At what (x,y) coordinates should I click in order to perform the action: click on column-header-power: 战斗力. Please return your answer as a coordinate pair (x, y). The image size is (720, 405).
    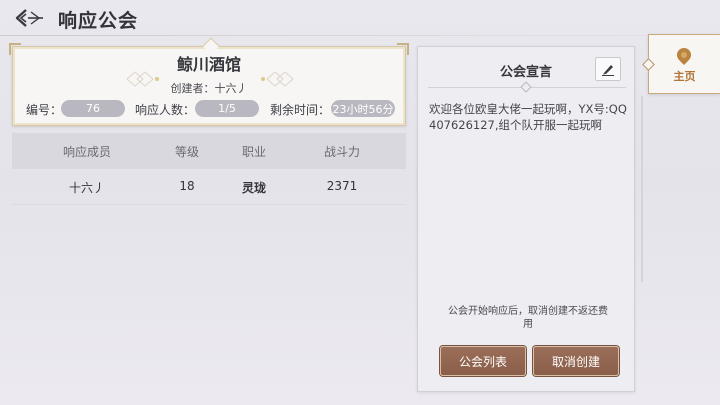
    Looking at the image, I should click on (341, 152).